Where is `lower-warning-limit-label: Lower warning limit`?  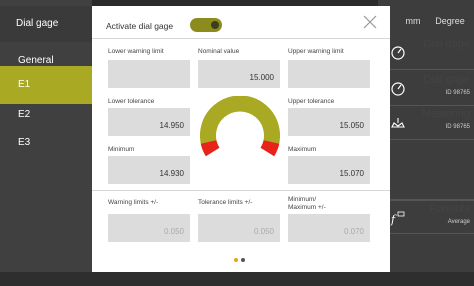 lower-warning-limit-label: Lower warning limit is located at coordinates (136, 51).